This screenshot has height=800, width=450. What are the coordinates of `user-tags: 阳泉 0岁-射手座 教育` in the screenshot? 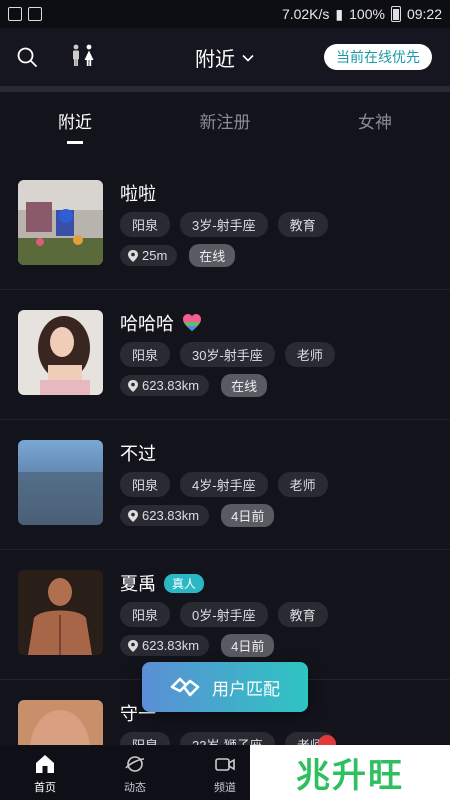 It's located at (224, 614).